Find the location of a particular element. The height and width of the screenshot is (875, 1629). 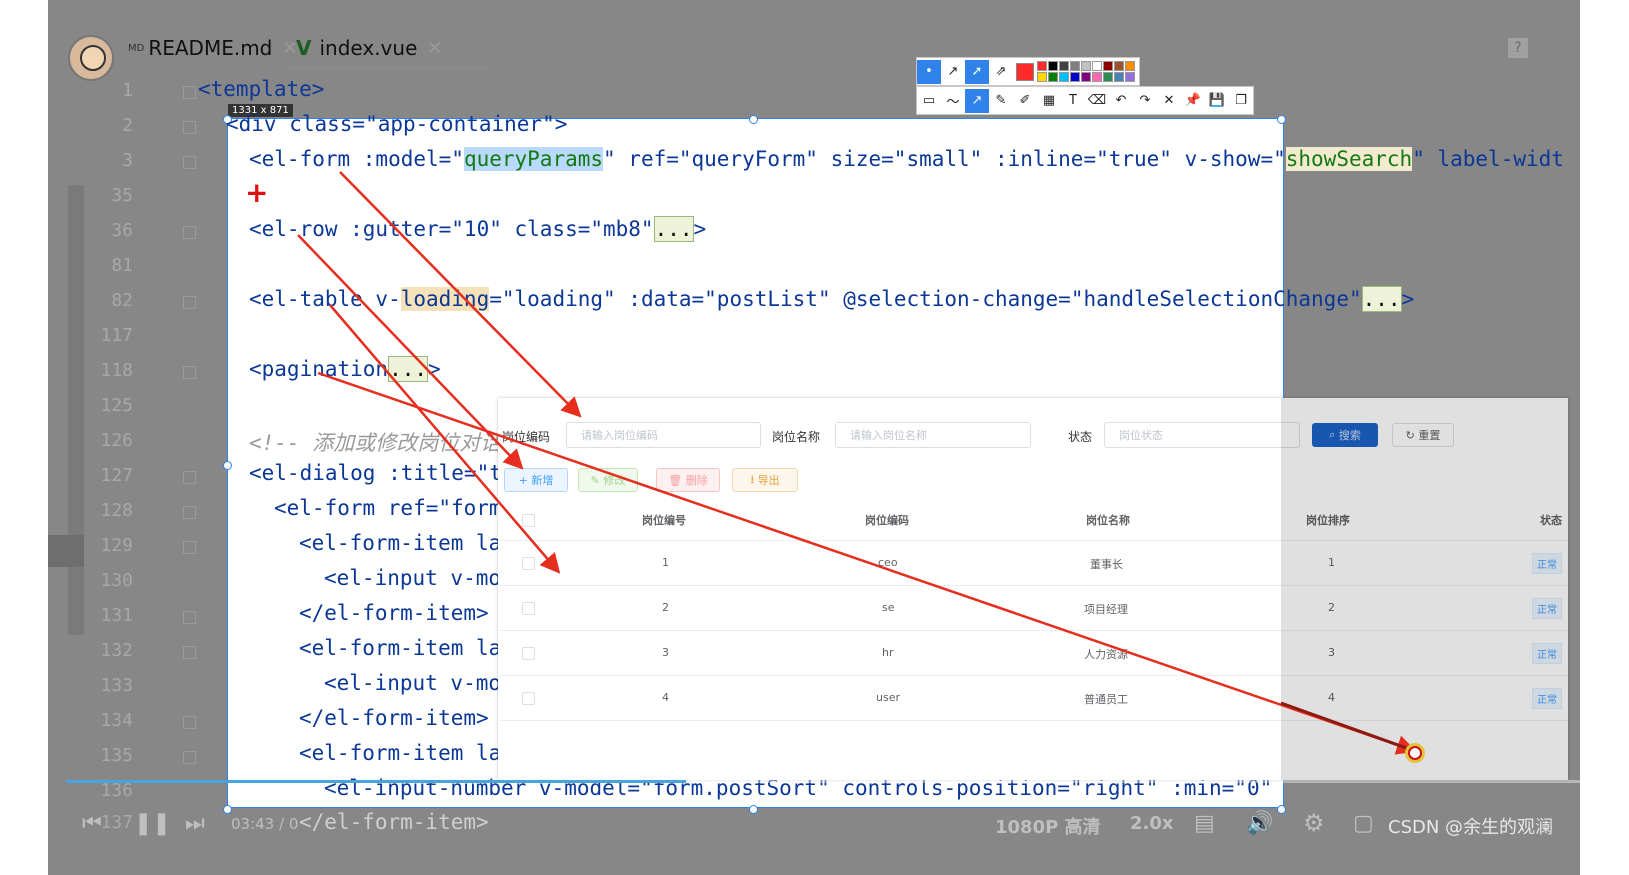

time-display: 03:43 / 0 is located at coordinates (265, 824).